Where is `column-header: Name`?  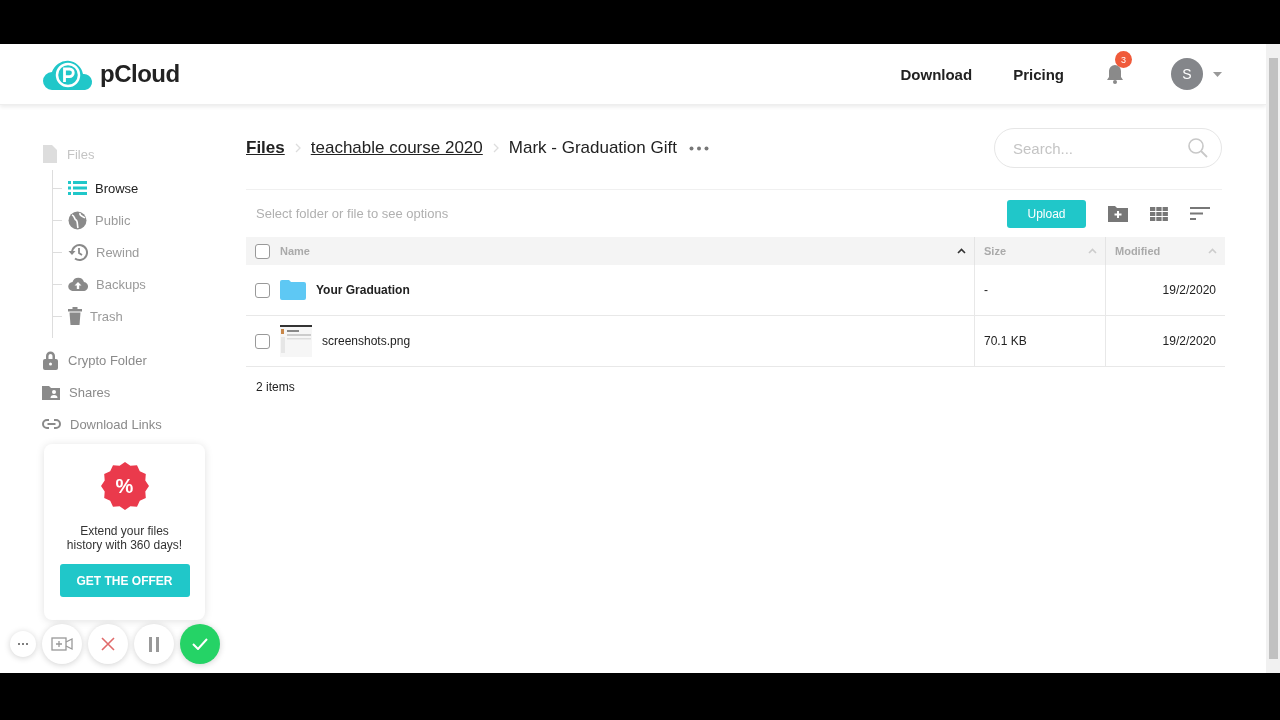 column-header: Name is located at coordinates (610, 251).